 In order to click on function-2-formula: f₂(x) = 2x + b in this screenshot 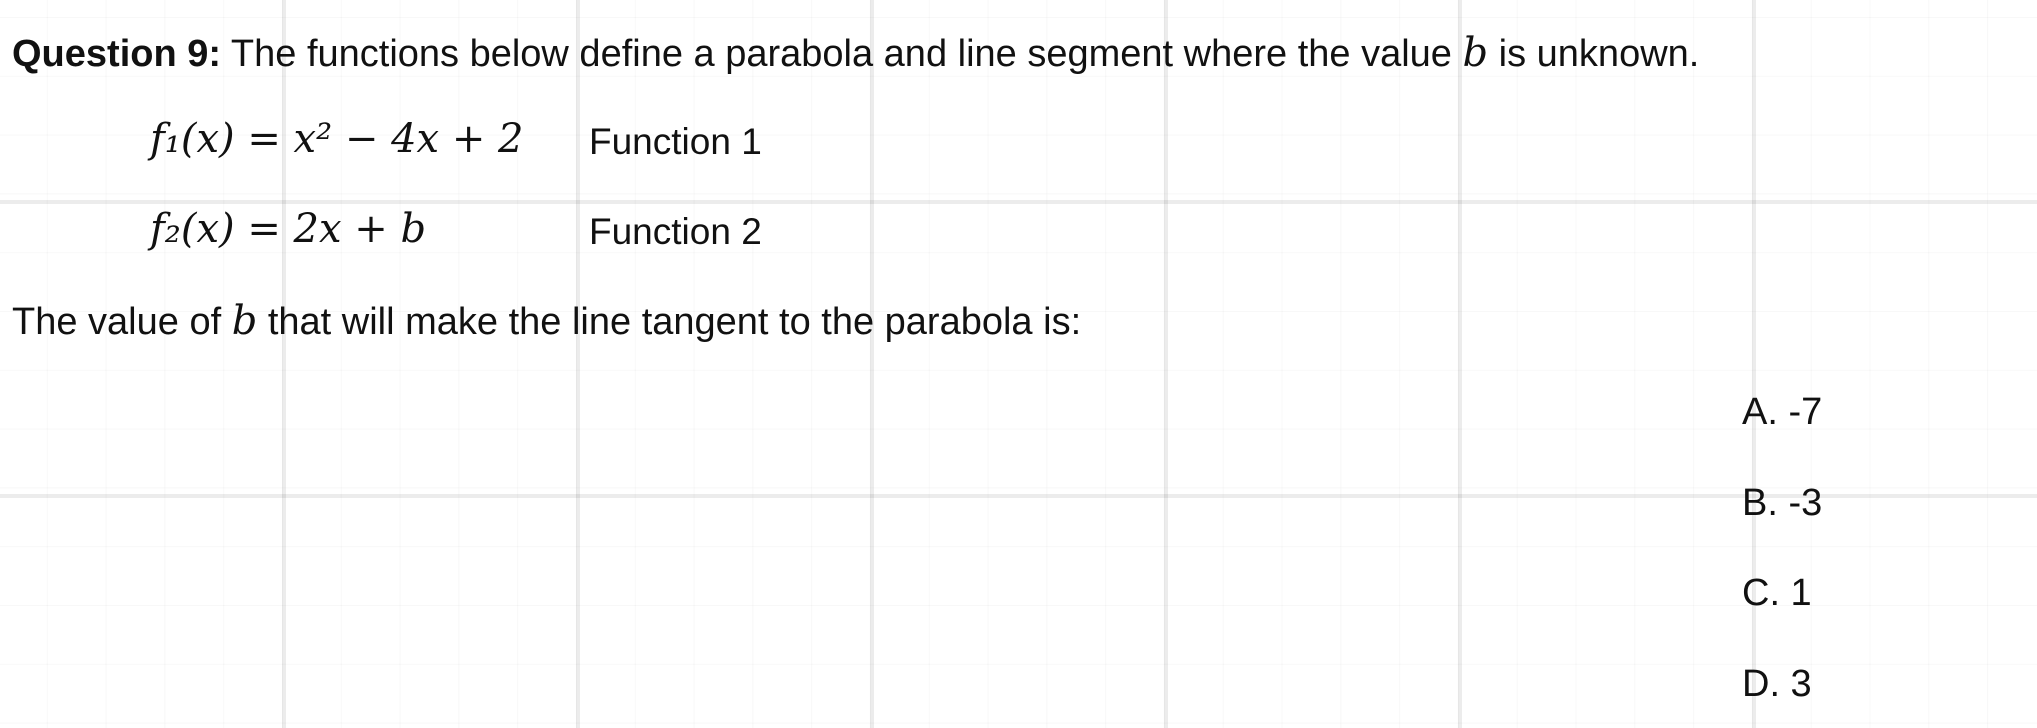, I will do `click(288, 229)`.